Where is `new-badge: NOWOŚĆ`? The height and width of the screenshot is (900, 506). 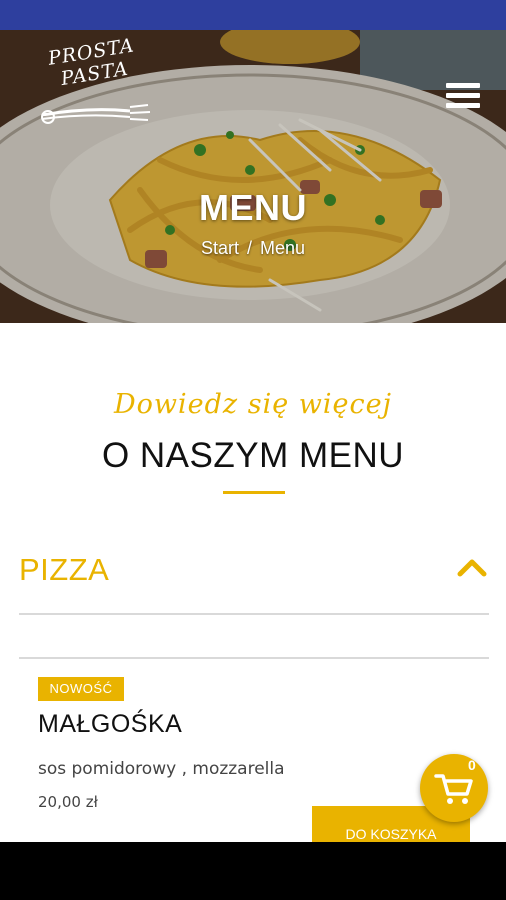 new-badge: NOWOŚĆ is located at coordinates (81, 689).